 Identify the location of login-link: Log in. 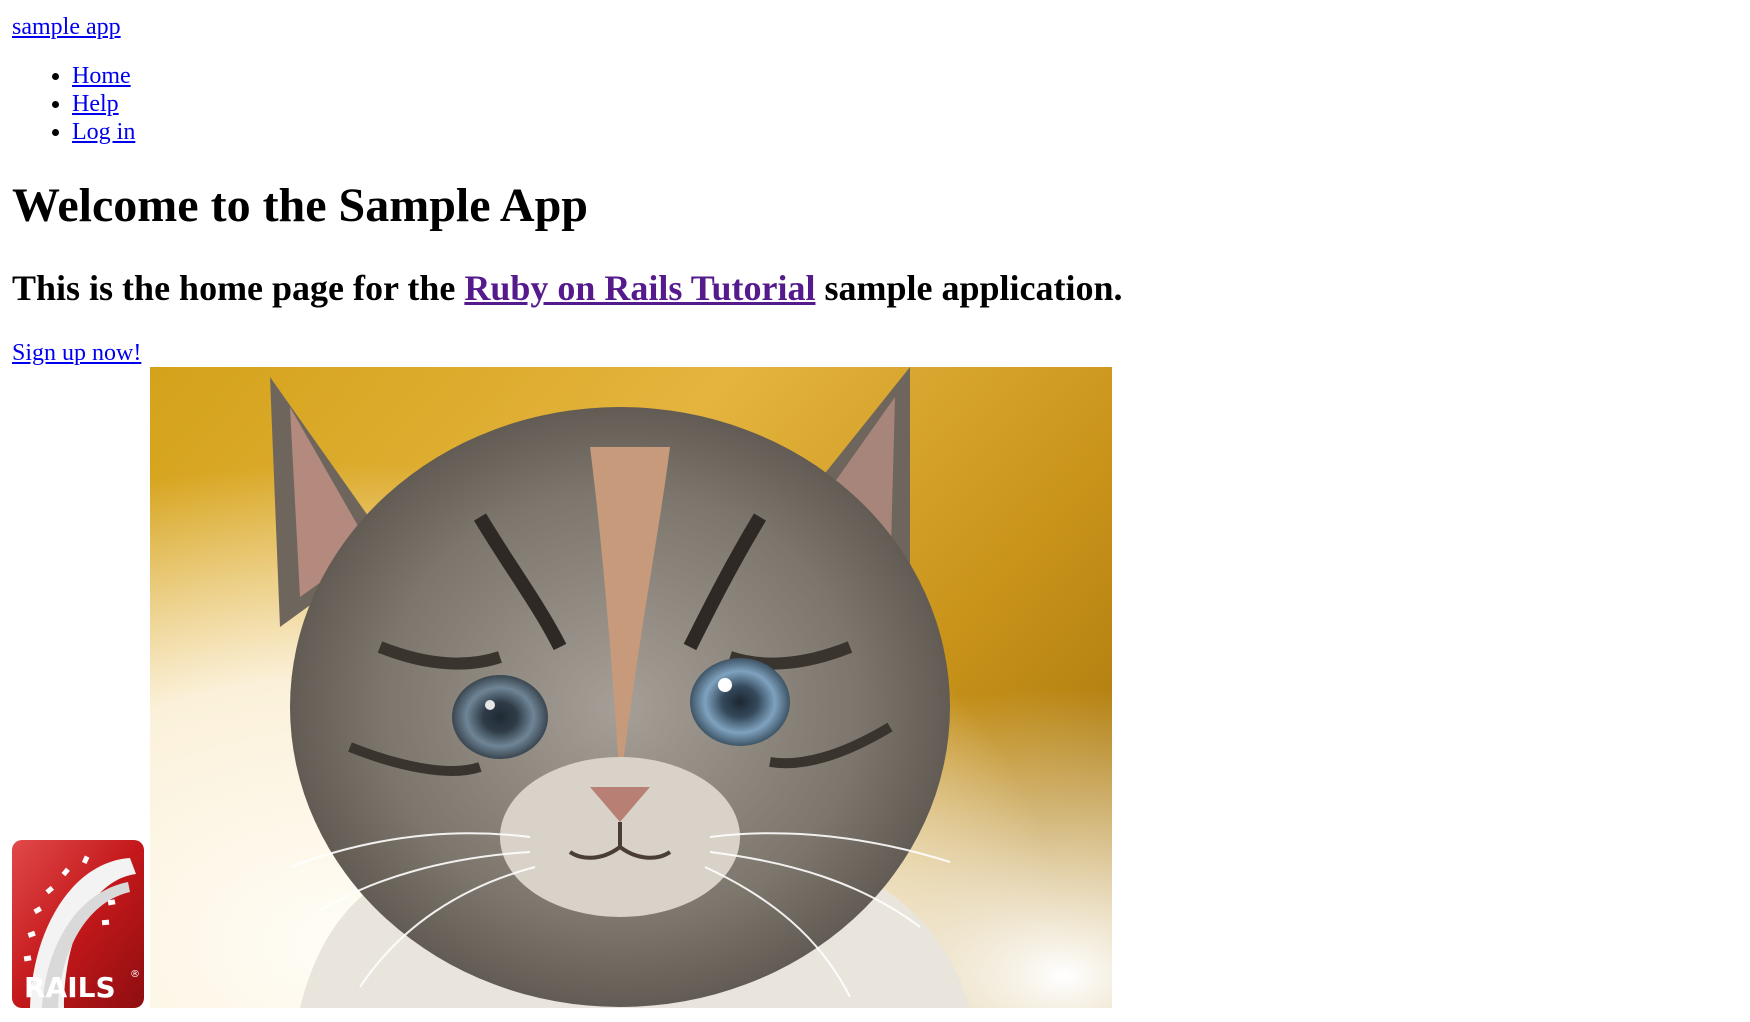
(103, 132).